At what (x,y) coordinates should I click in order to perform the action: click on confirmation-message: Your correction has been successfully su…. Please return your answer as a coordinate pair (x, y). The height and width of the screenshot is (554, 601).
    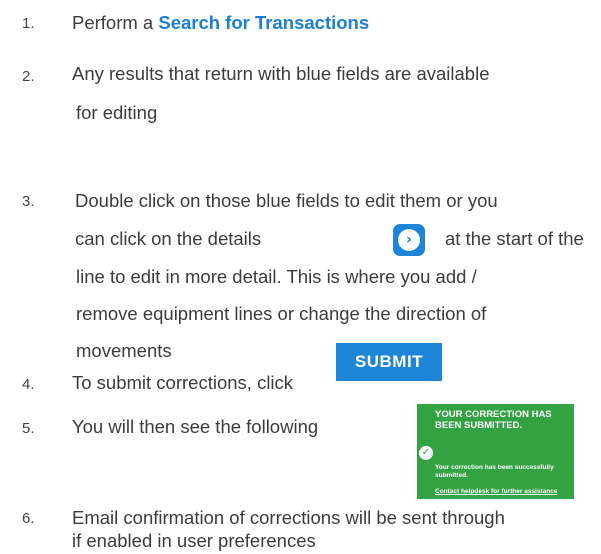
    Looking at the image, I should click on (494, 471).